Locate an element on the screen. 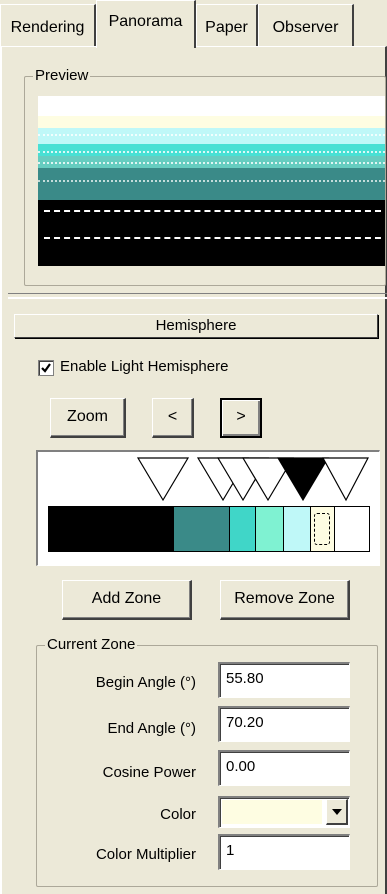 This screenshot has height=894, width=387. zone-markers is located at coordinates (208, 481).